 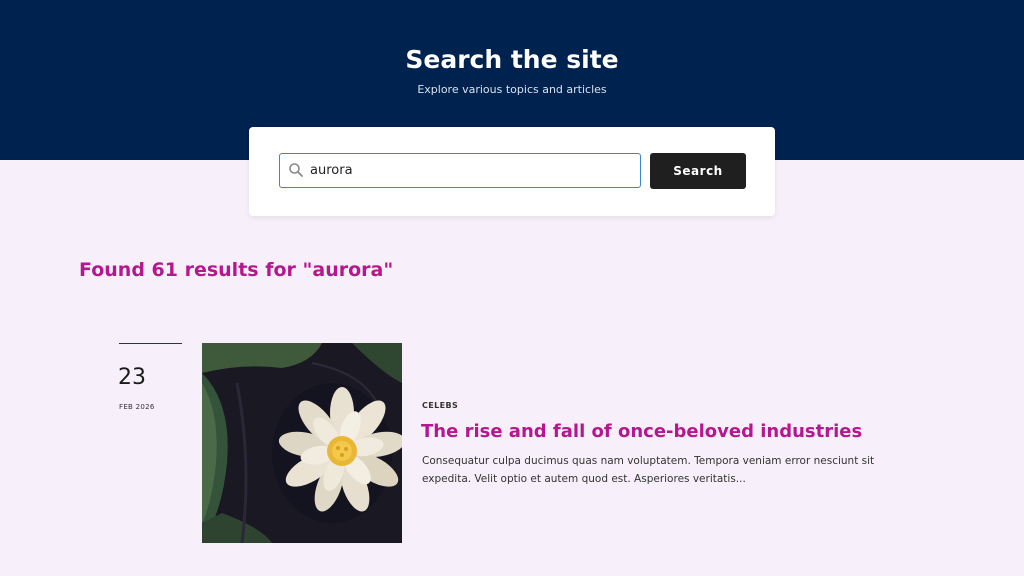 What do you see at coordinates (150, 343) in the screenshot?
I see `date-divider` at bounding box center [150, 343].